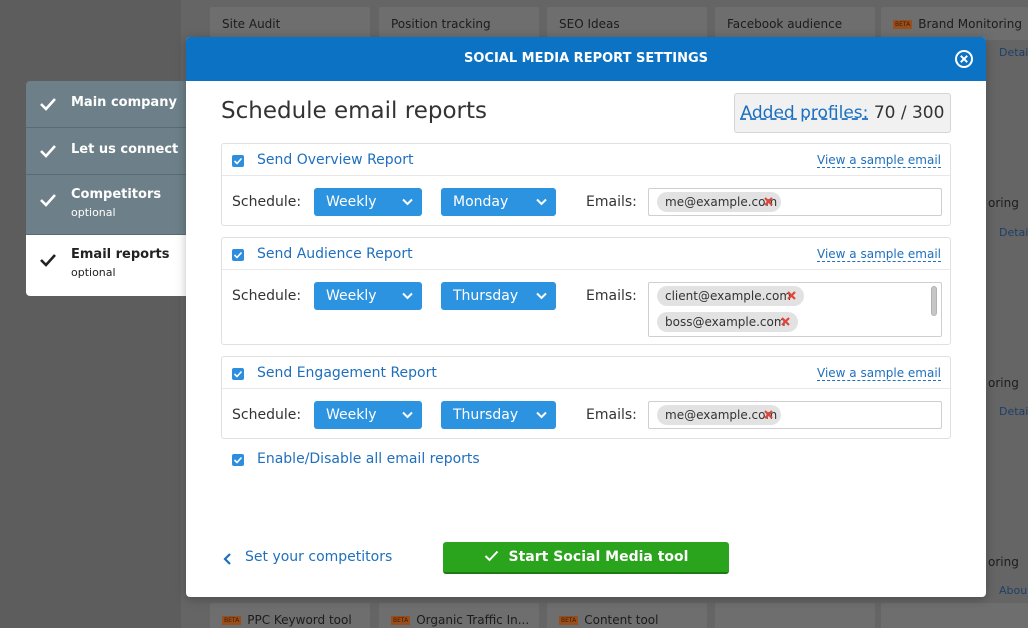 This screenshot has height=628, width=1028. I want to click on engagement-report-checkbox, so click(238, 374).